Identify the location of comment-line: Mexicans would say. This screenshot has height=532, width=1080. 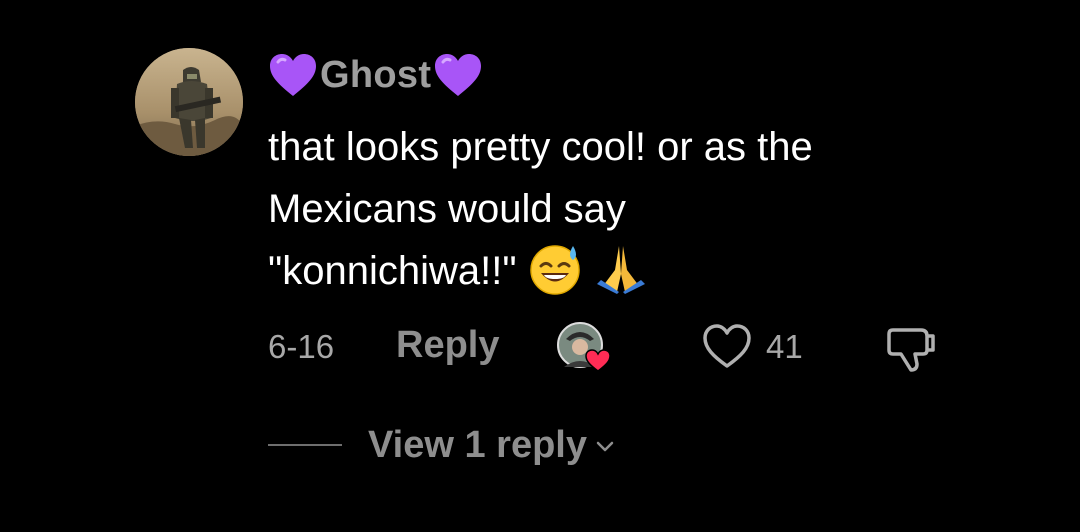
(447, 209).